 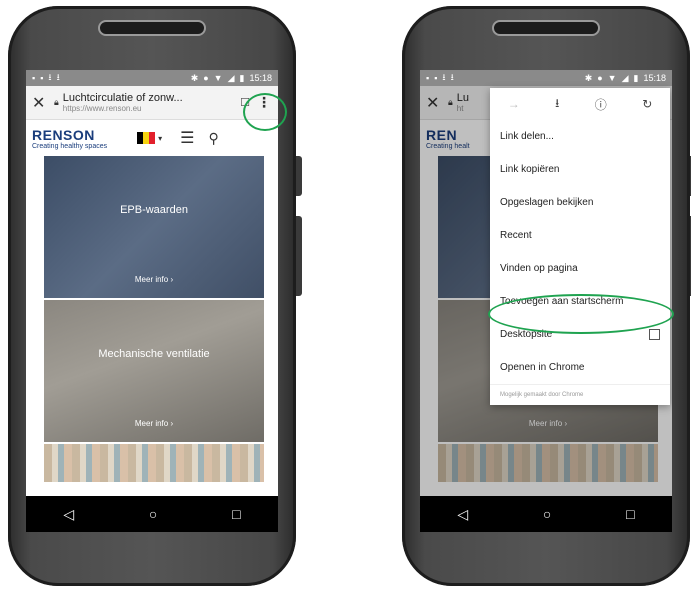 What do you see at coordinates (56, 102) in the screenshot?
I see `lock-icon: 🔒︎` at bounding box center [56, 102].